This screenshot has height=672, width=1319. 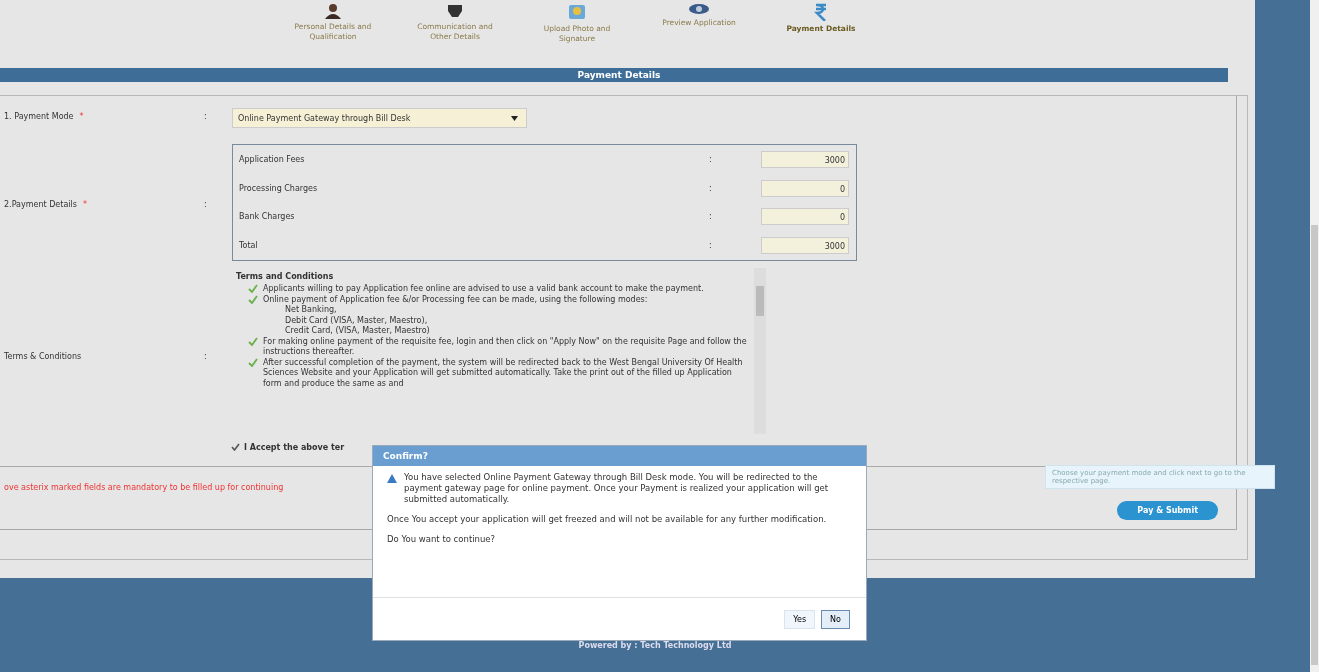 What do you see at coordinates (503, 373) in the screenshot?
I see `terms-text: After successful completion of the payment, the system will be redirected back to the West Bengal University Of Health Sciences Website and your Application will get submitted automatically. Take the print out of the filled up Application form and produce the same as and` at bounding box center [503, 373].